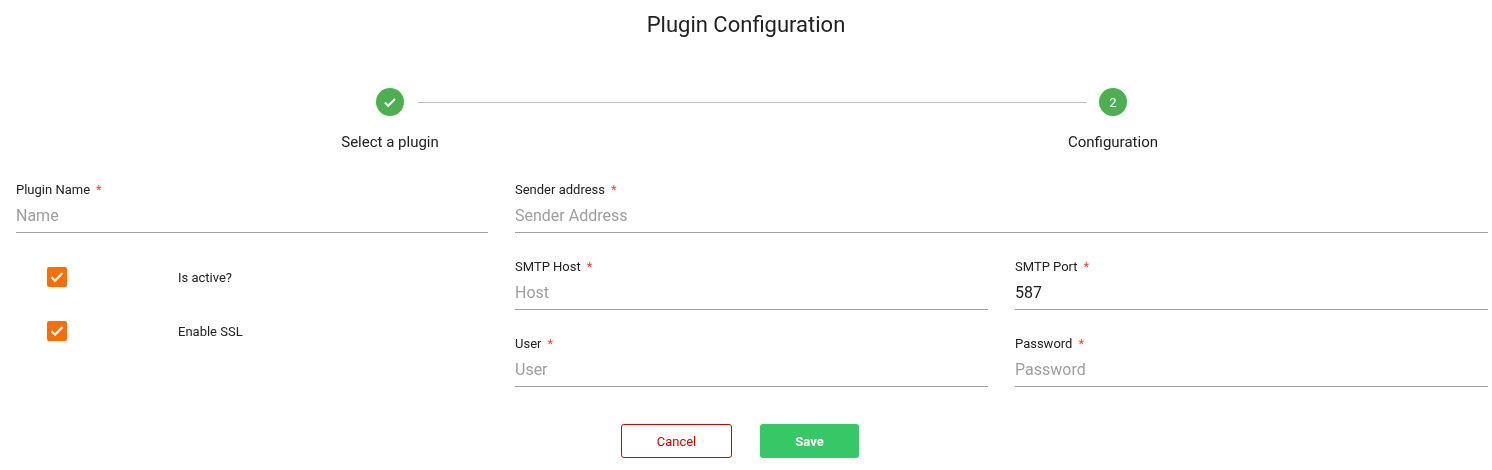 This screenshot has height=470, width=1492. Describe the element at coordinates (1113, 102) in the screenshot. I see `step-number: 2` at that location.